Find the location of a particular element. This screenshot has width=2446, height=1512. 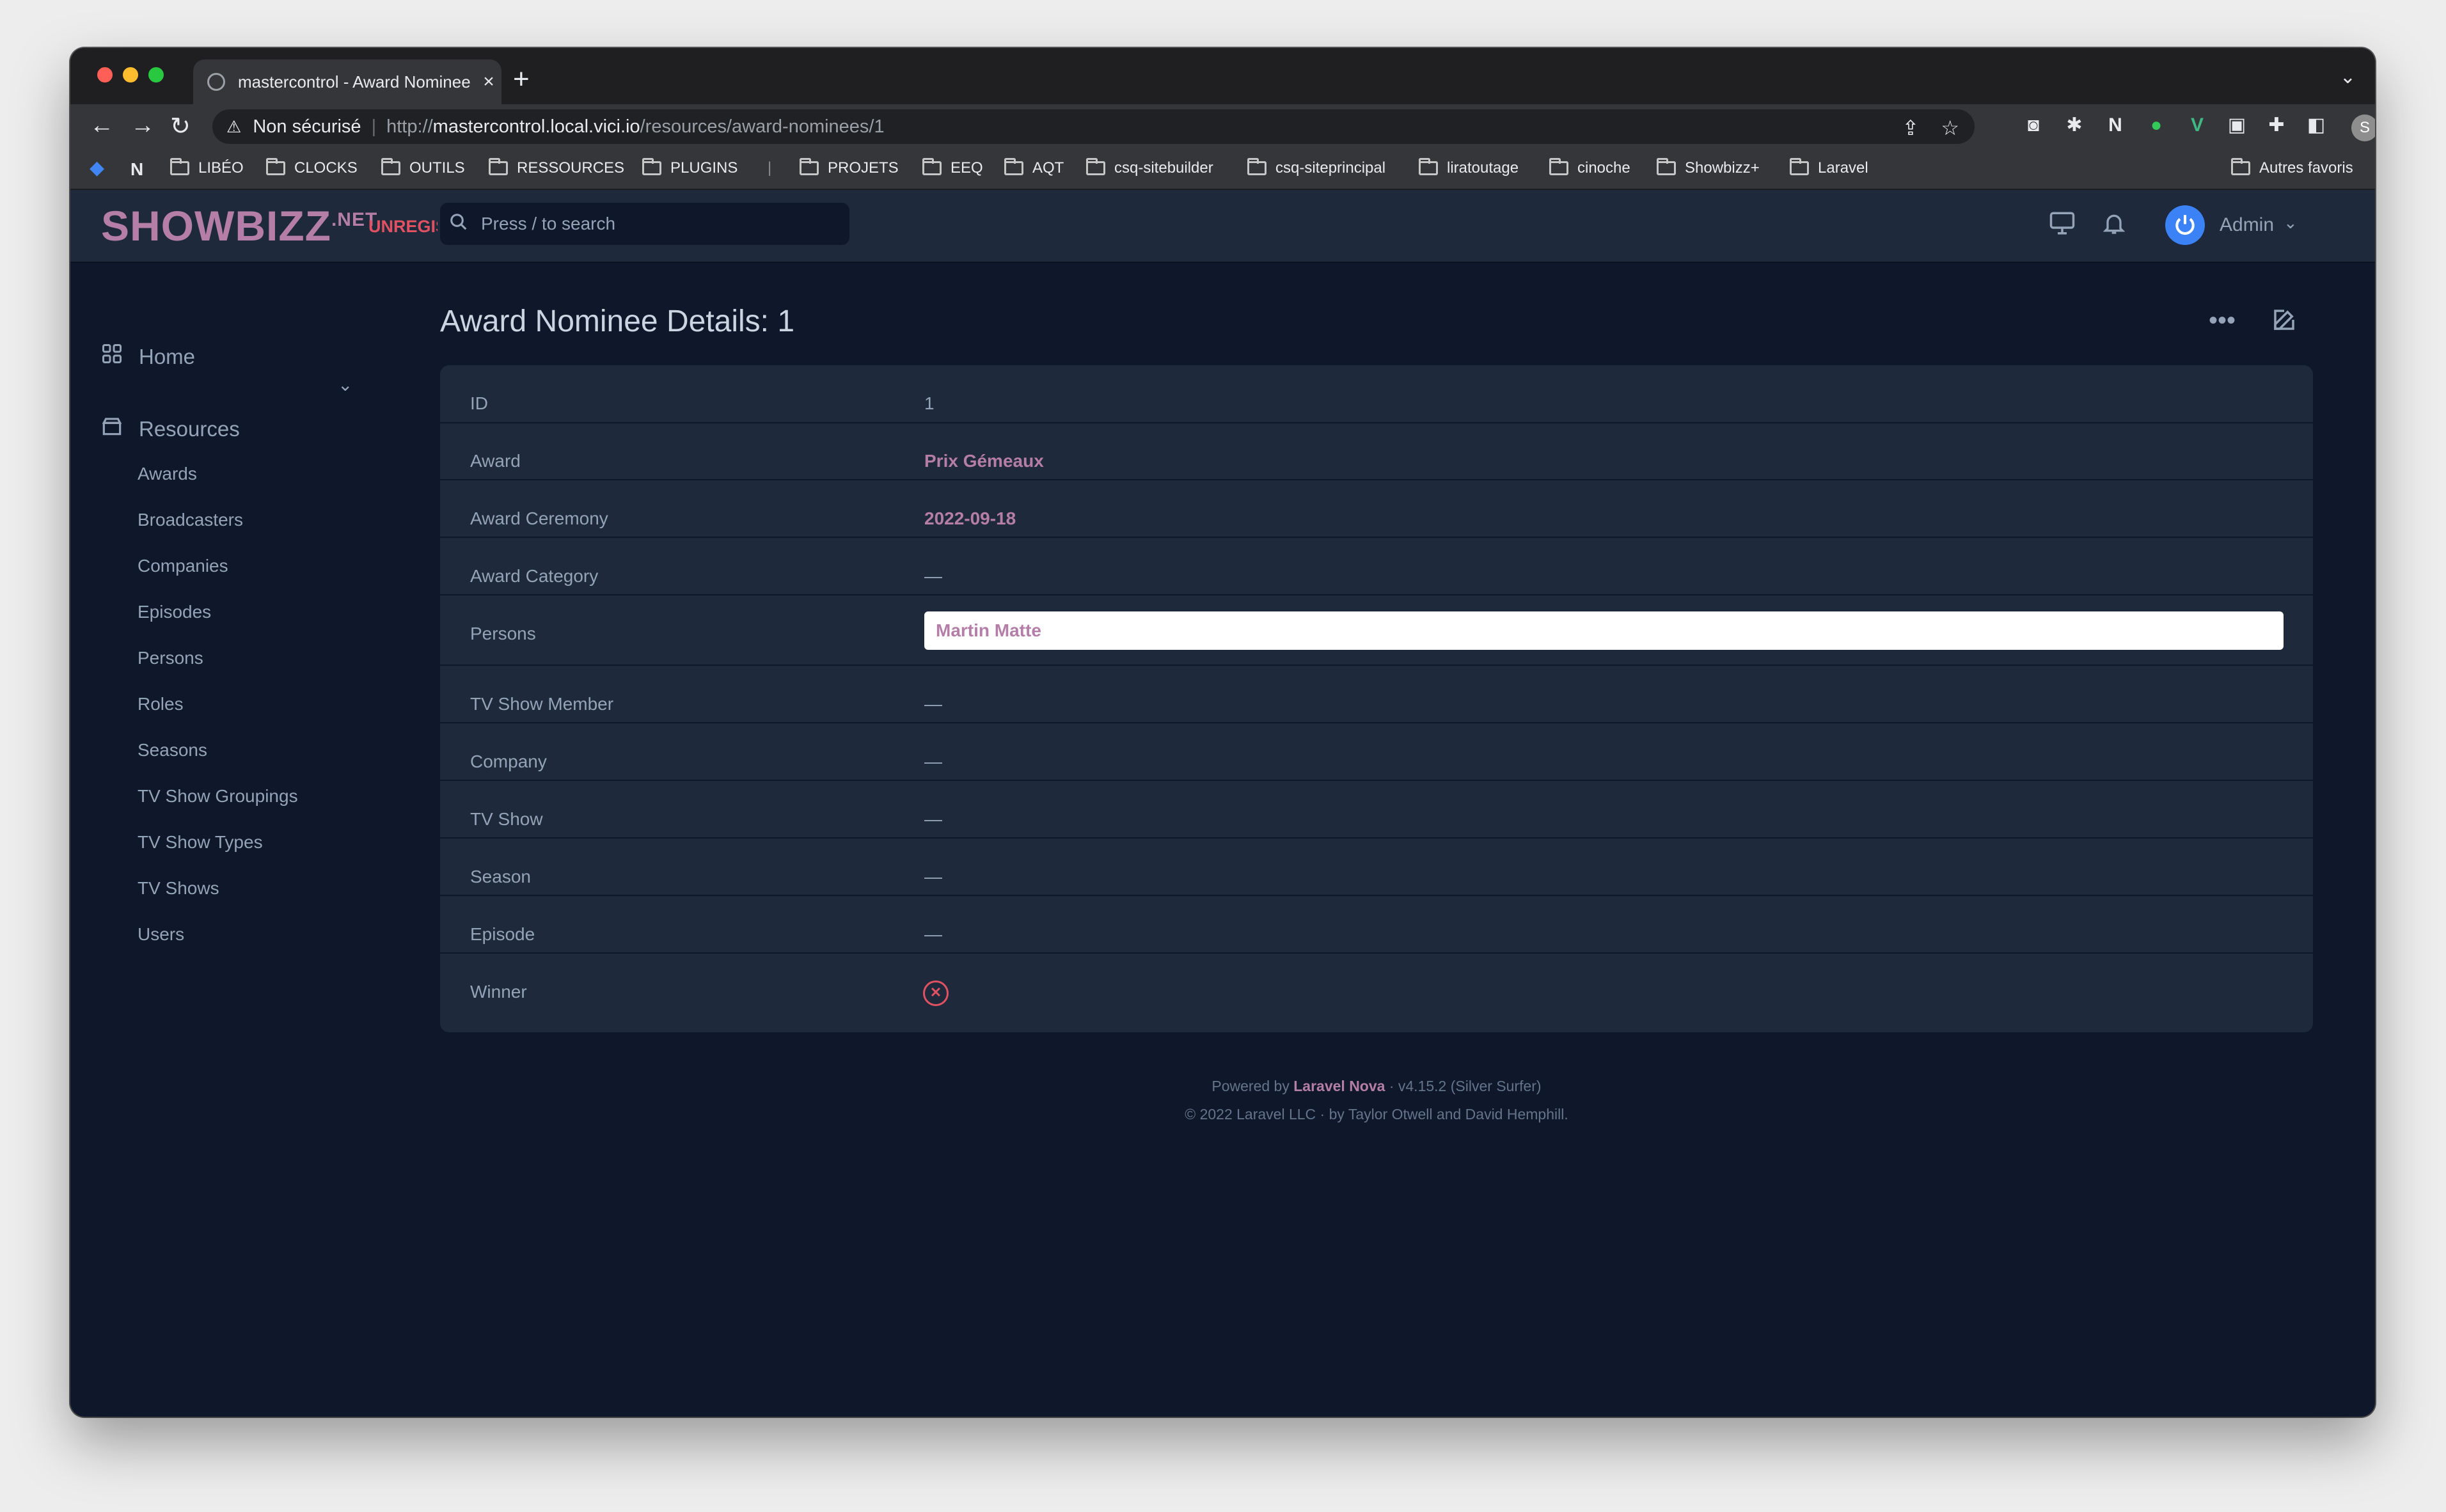

bookmark-projets: PROJETS is located at coordinates (849, 168).